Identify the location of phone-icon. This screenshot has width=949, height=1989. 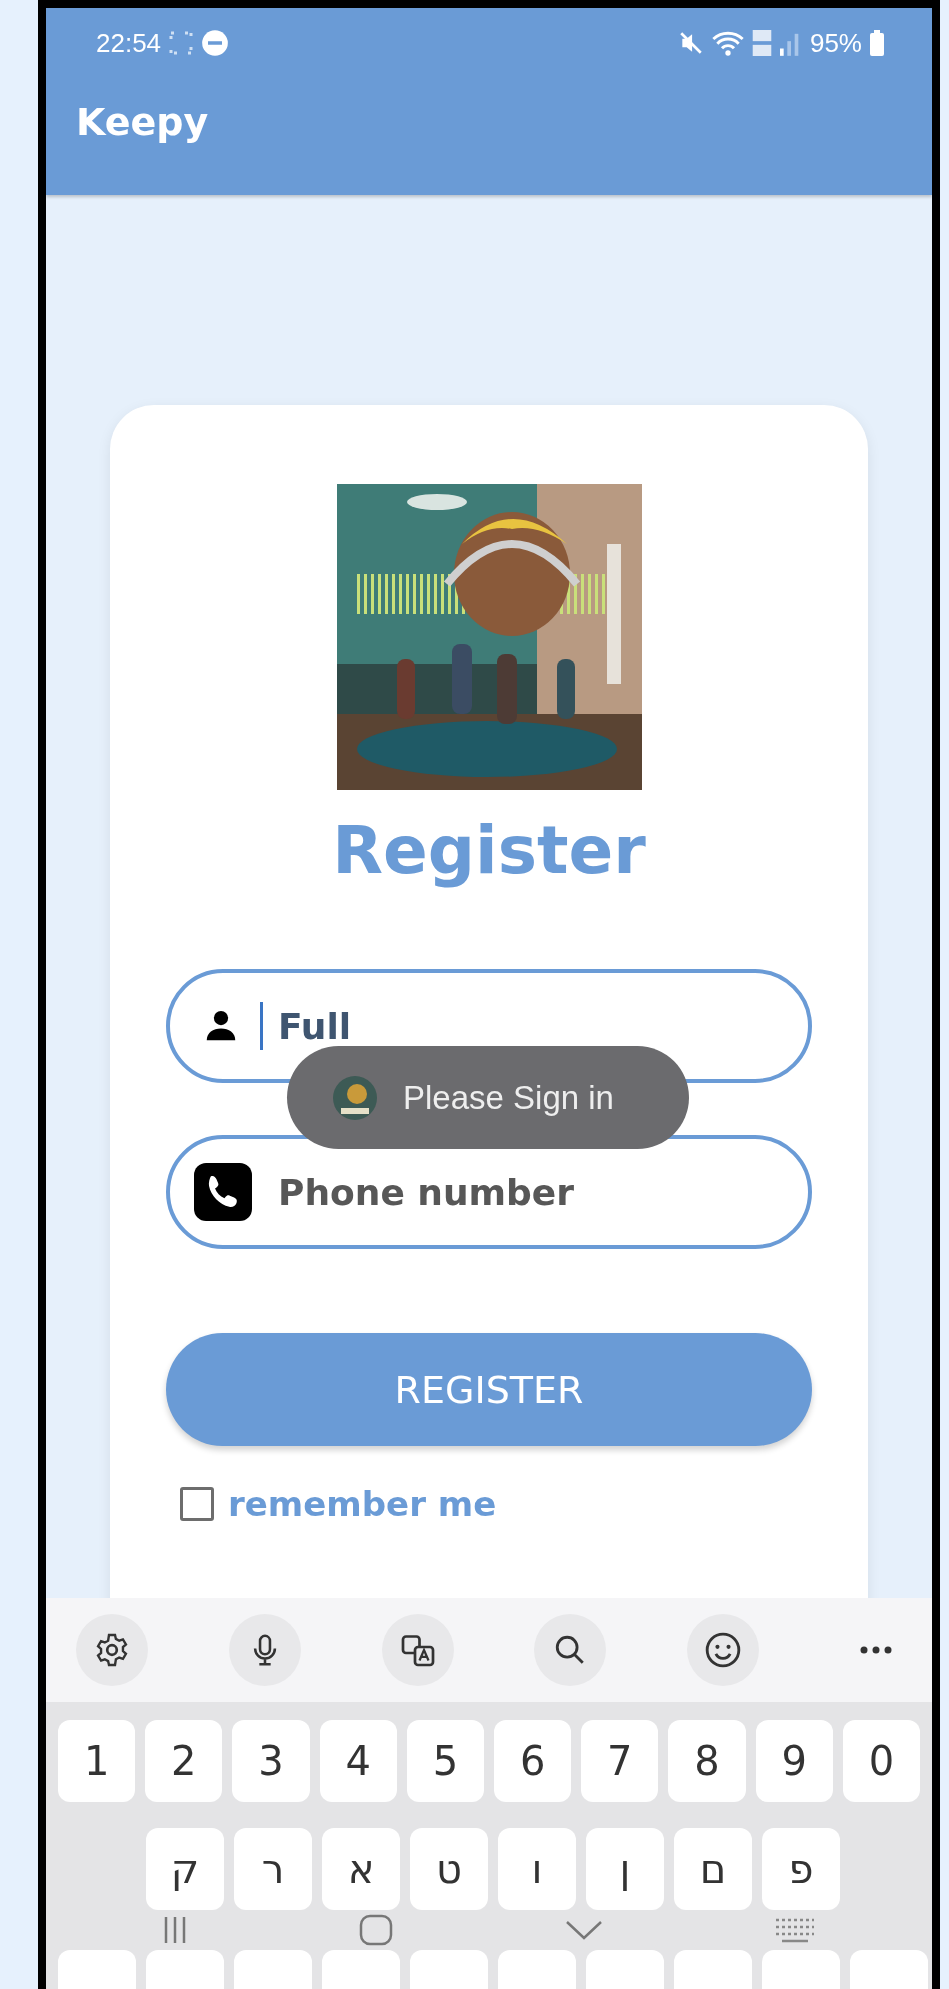
(223, 1192).